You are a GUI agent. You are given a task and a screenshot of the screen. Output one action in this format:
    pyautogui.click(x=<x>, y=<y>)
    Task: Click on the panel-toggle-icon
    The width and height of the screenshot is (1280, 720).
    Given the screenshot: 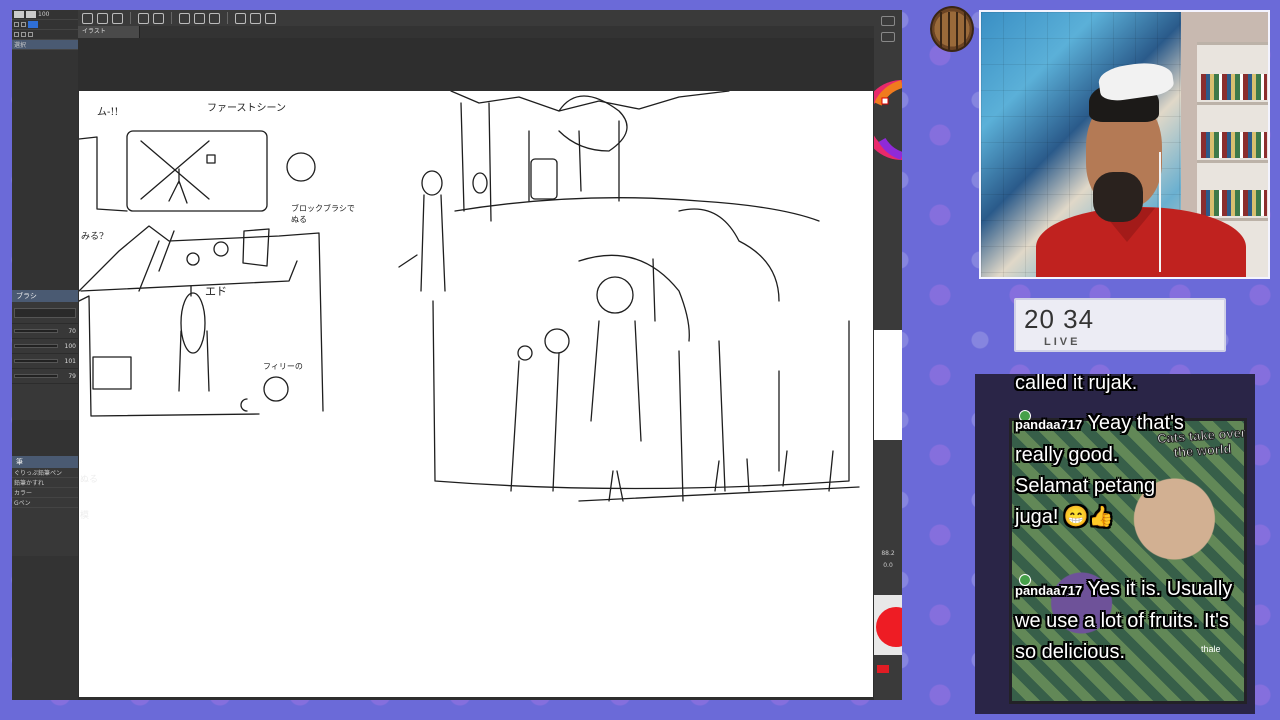 What is the action you would take?
    pyautogui.click(x=888, y=37)
    